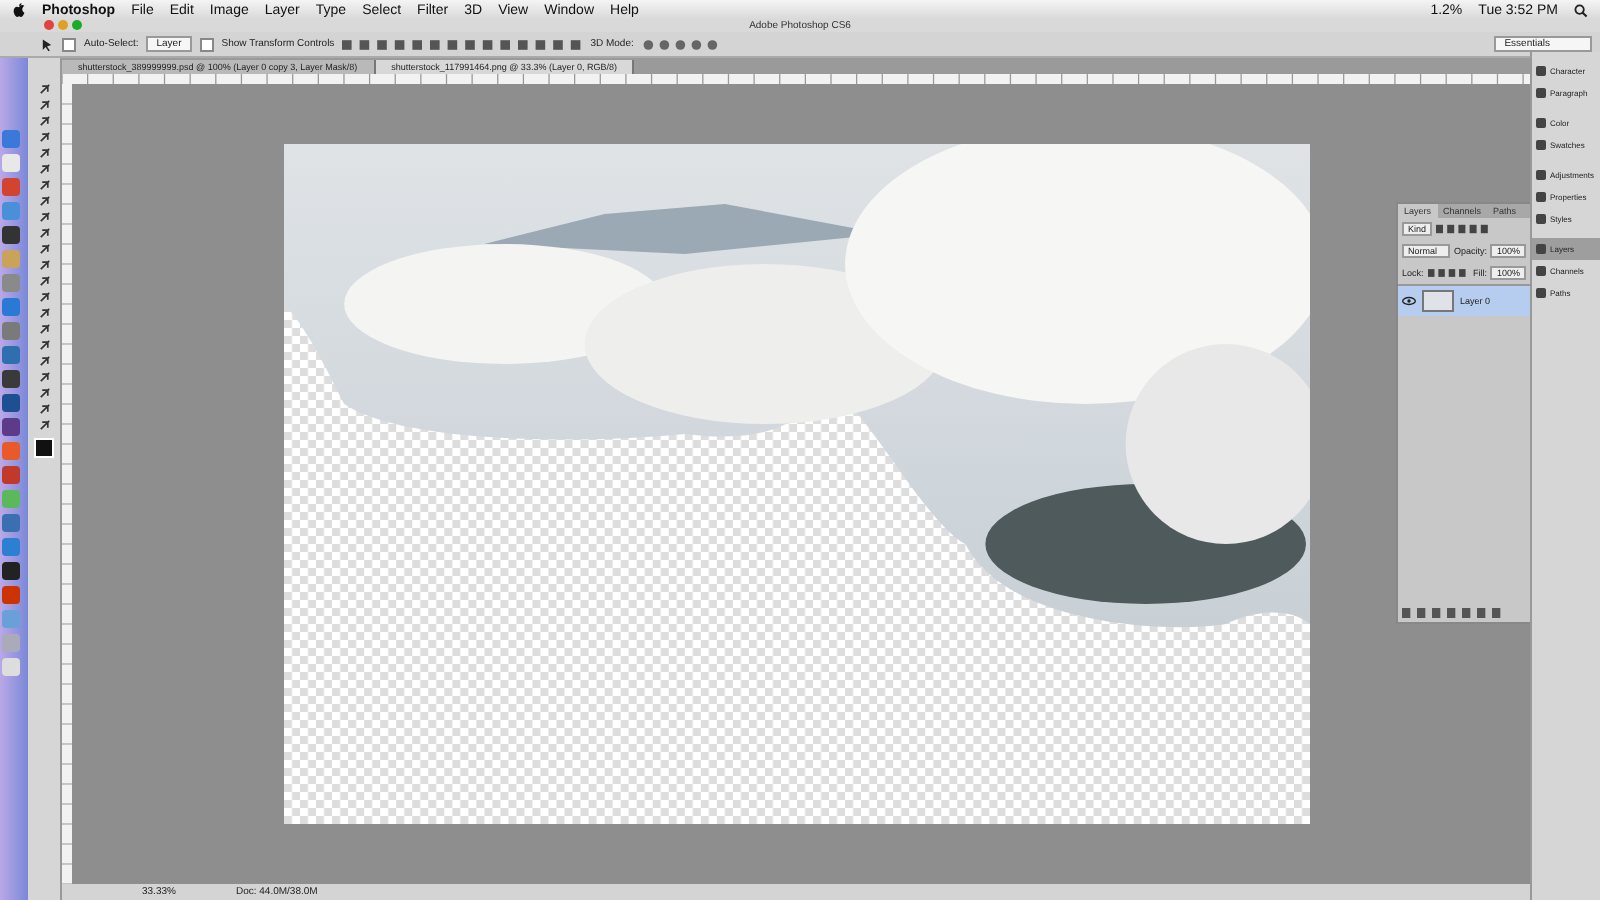 The width and height of the screenshot is (1600, 900). Describe the element at coordinates (462, 44) in the screenshot. I see `align-icons-drawing` at that location.